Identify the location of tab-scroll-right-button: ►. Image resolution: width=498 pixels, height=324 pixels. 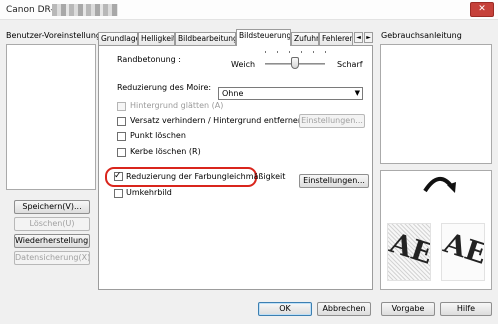
(368, 37).